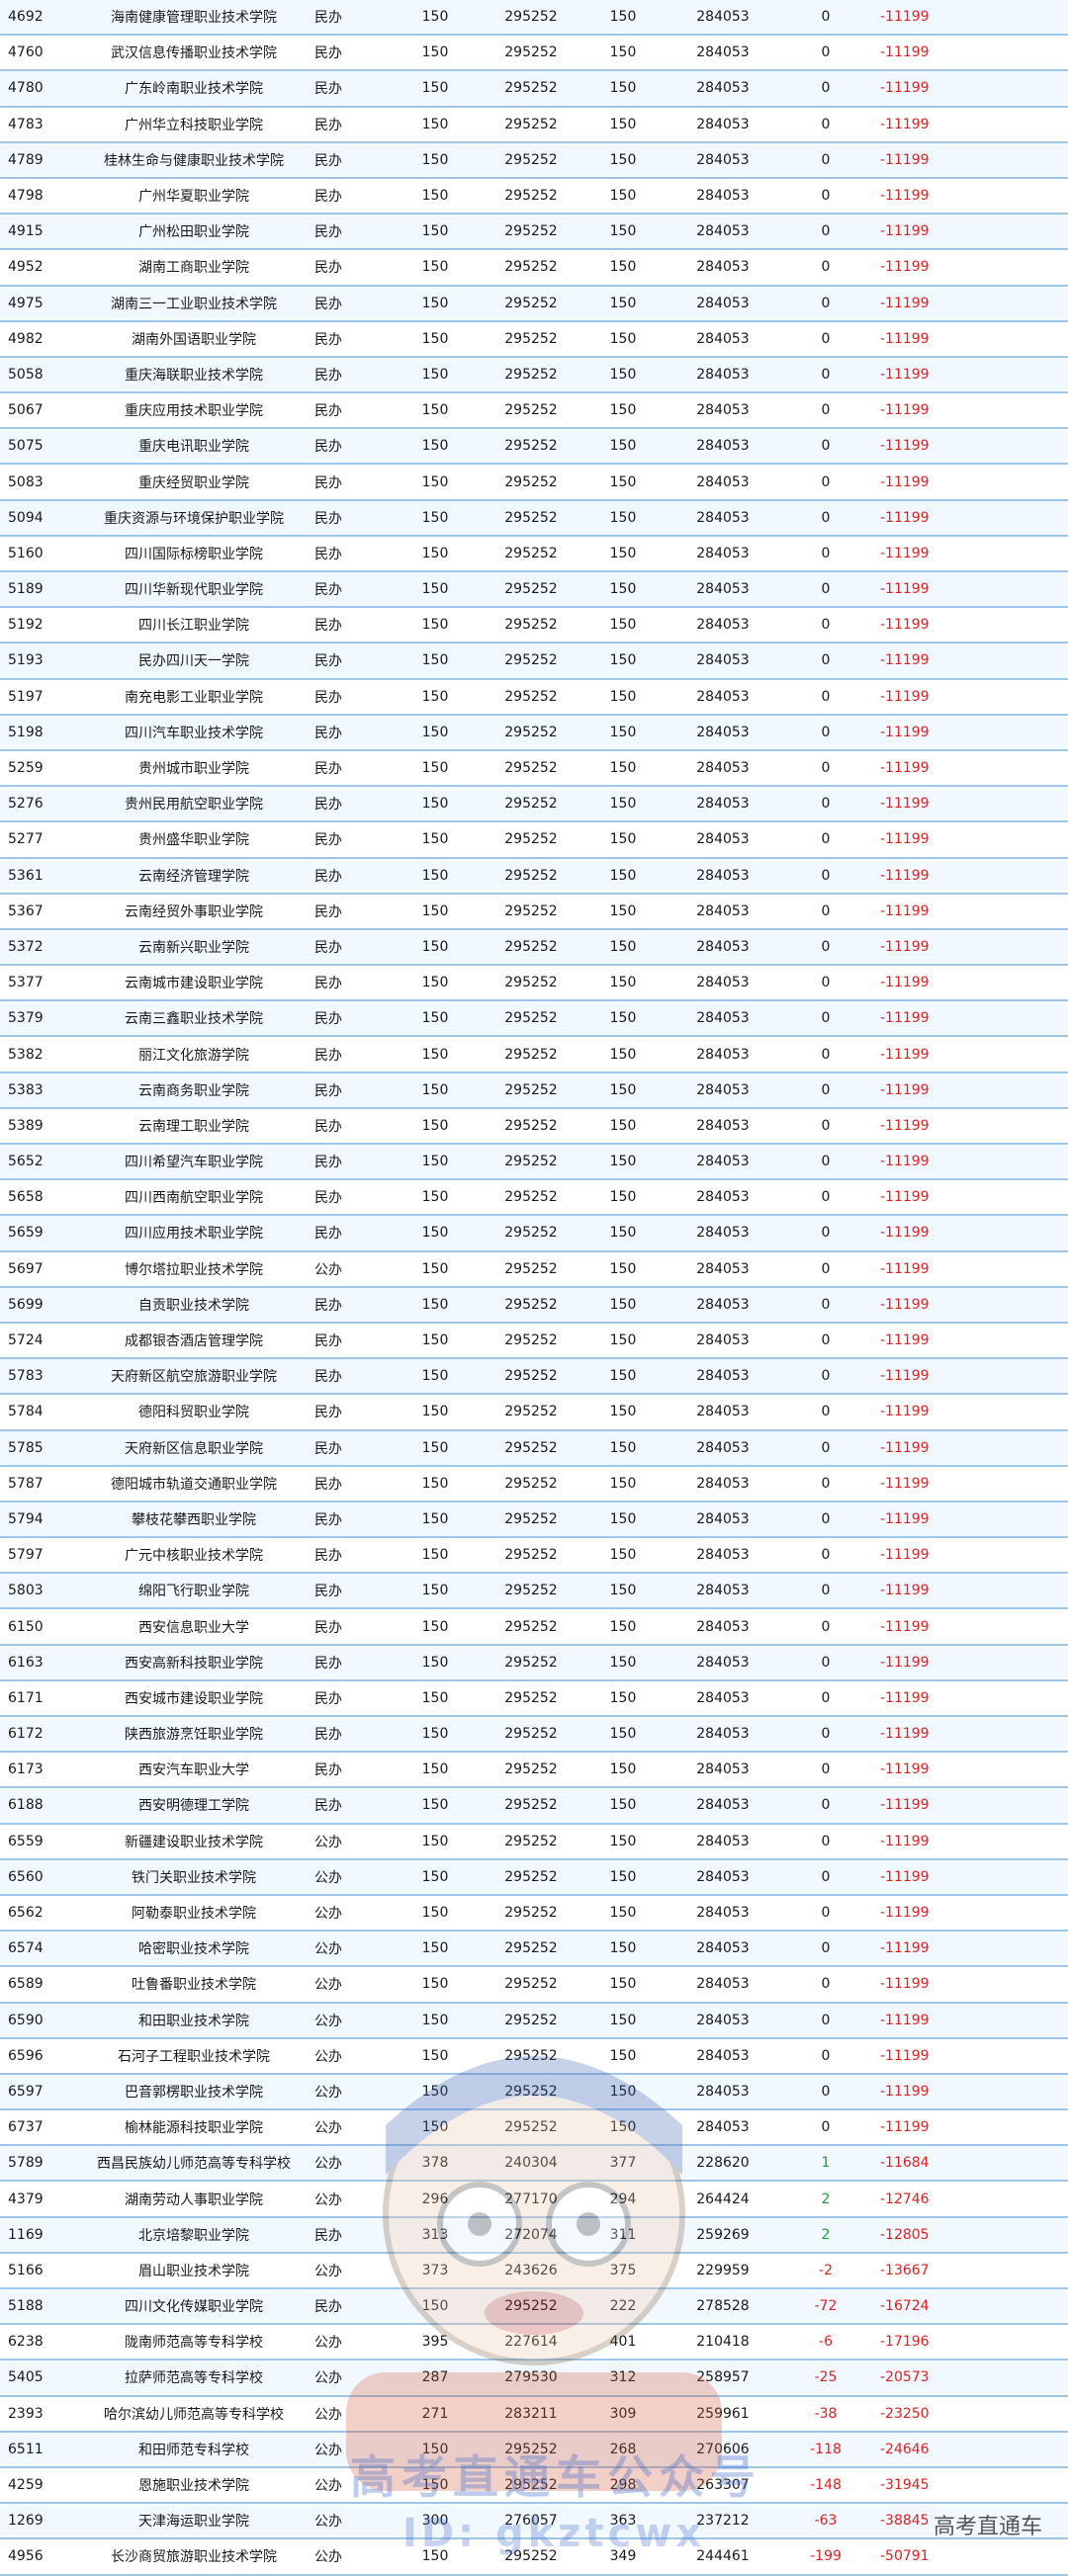 The image size is (1068, 2576). I want to click on school-code-cell: 5652, so click(26, 1162).